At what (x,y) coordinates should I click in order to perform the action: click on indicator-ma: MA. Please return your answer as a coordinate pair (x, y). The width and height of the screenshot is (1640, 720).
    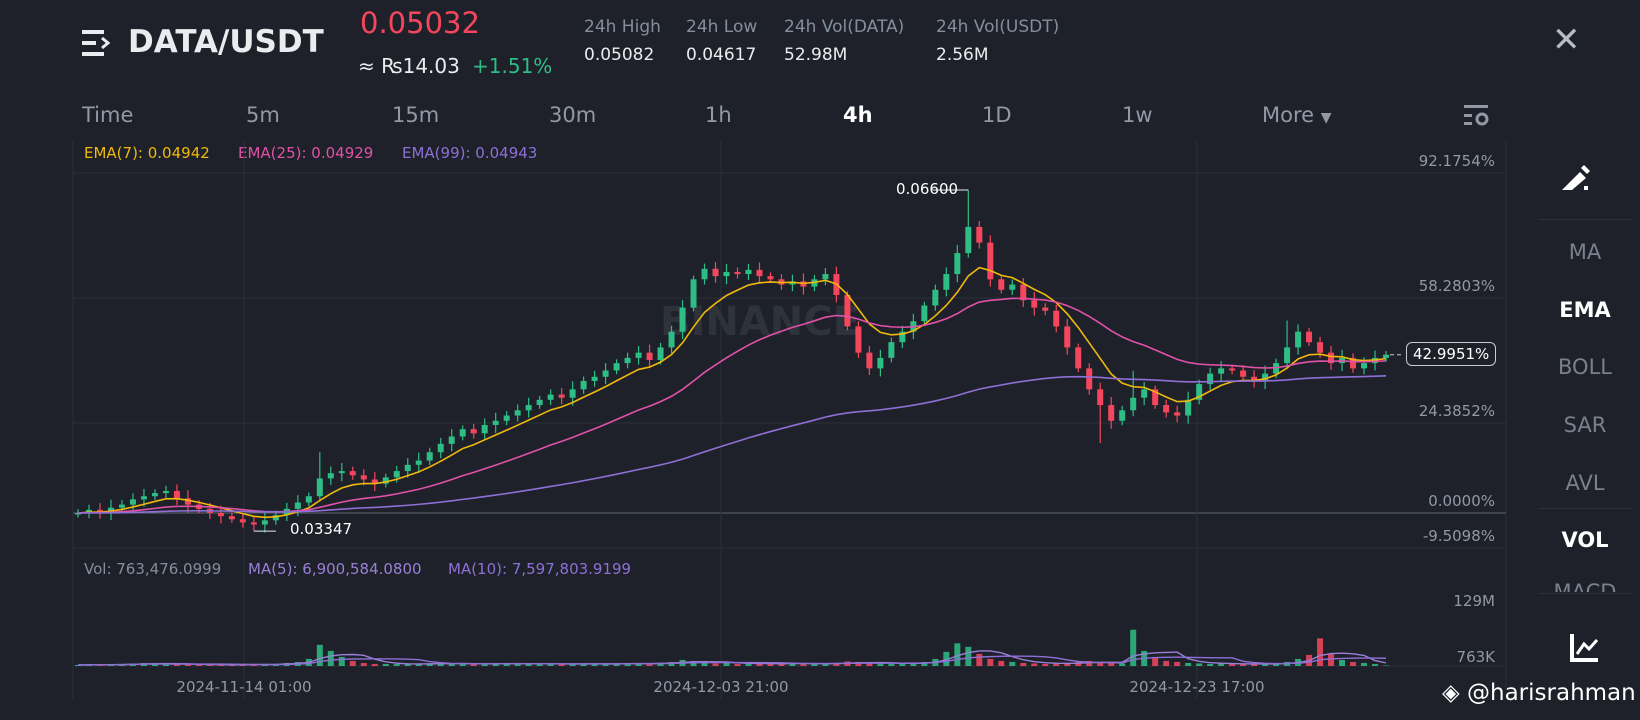
    Looking at the image, I should click on (1585, 252).